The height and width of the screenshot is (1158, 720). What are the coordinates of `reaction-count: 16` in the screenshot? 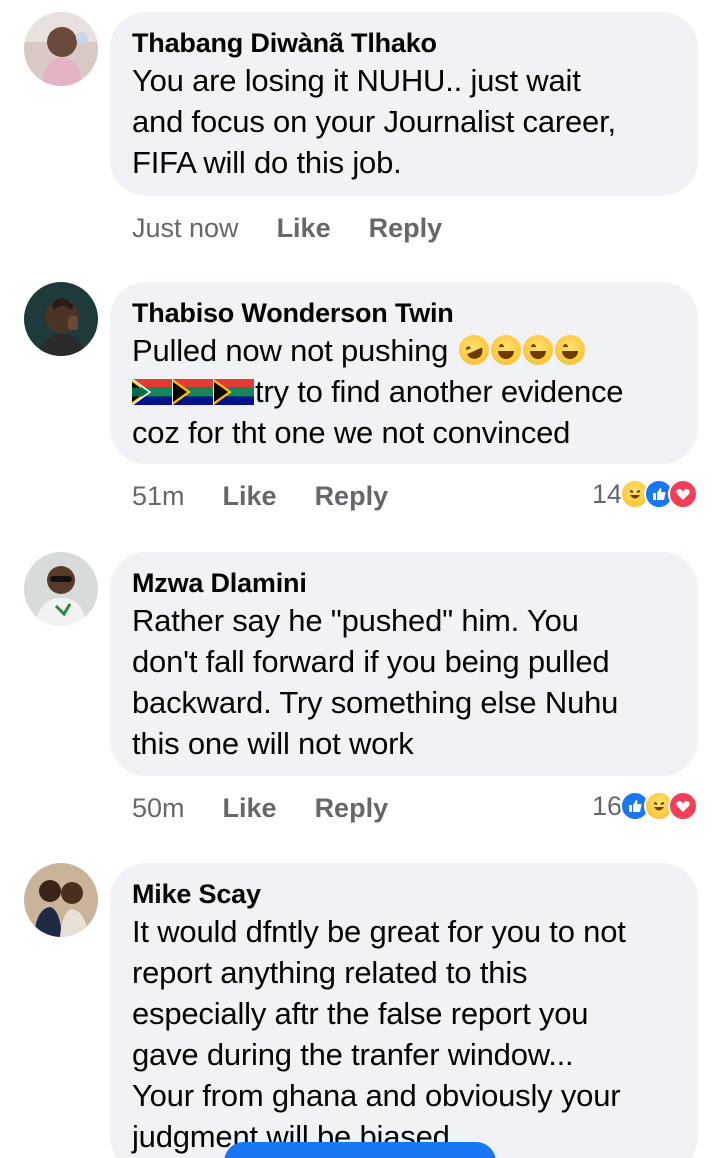 It's located at (606, 805).